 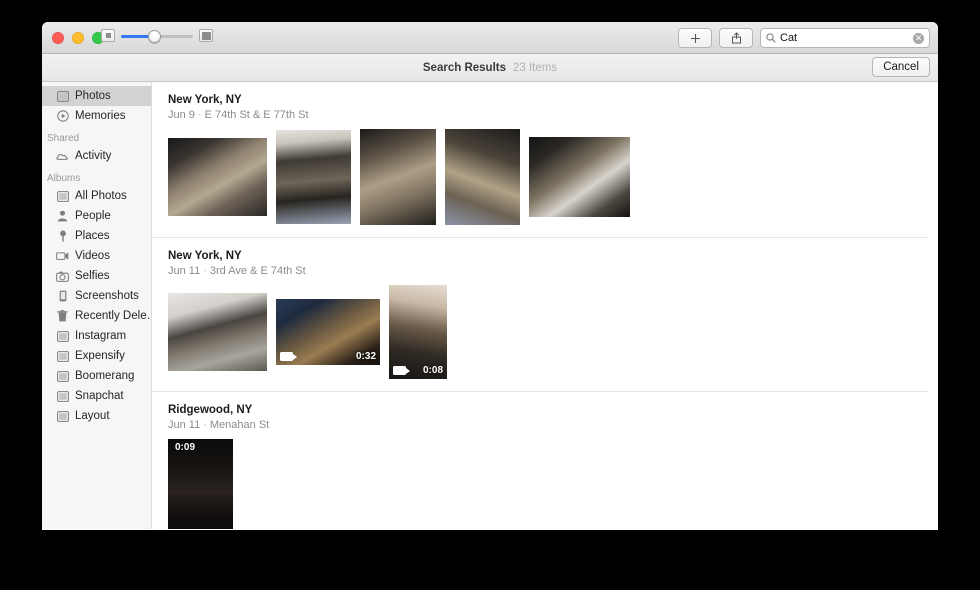 What do you see at coordinates (553, 425) in the screenshot?
I see `group-subtitle: Jun 11 · Menahan St` at bounding box center [553, 425].